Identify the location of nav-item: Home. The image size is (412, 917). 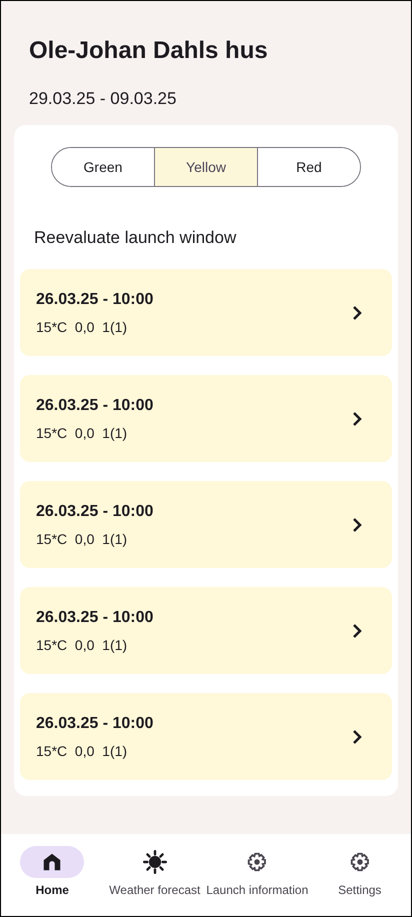
(52, 872).